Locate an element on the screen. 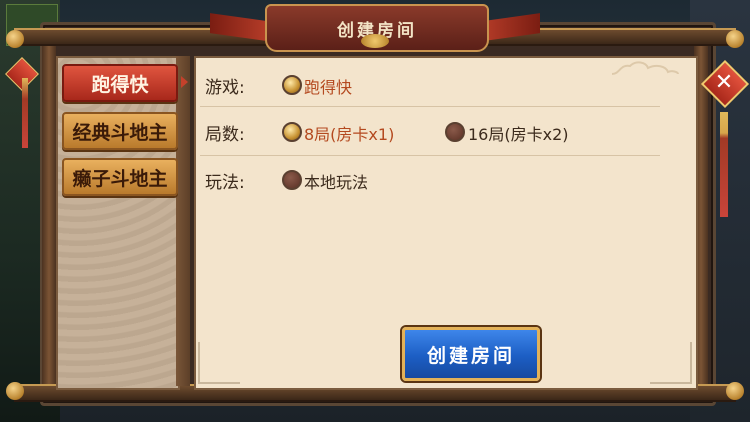 The height and width of the screenshot is (422, 750). tab-paodekuai: 跑得快 is located at coordinates (120, 83).